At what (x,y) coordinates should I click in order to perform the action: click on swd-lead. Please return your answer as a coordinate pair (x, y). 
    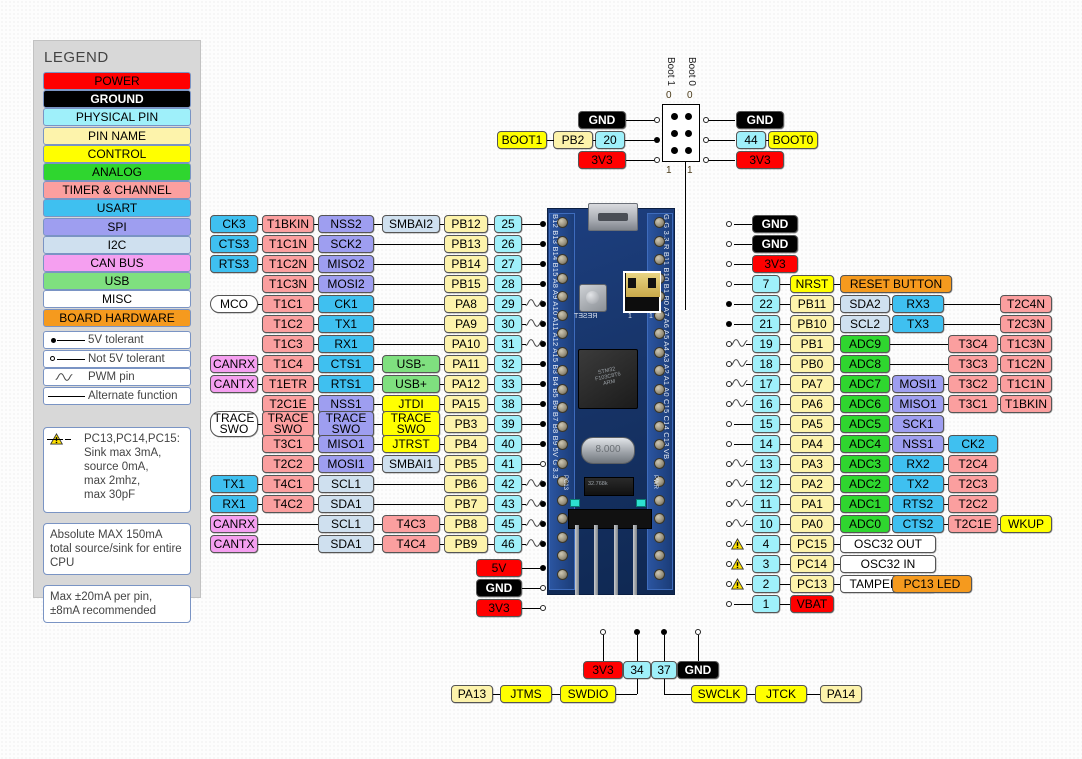
    Looking at the image, I should click on (698, 648).